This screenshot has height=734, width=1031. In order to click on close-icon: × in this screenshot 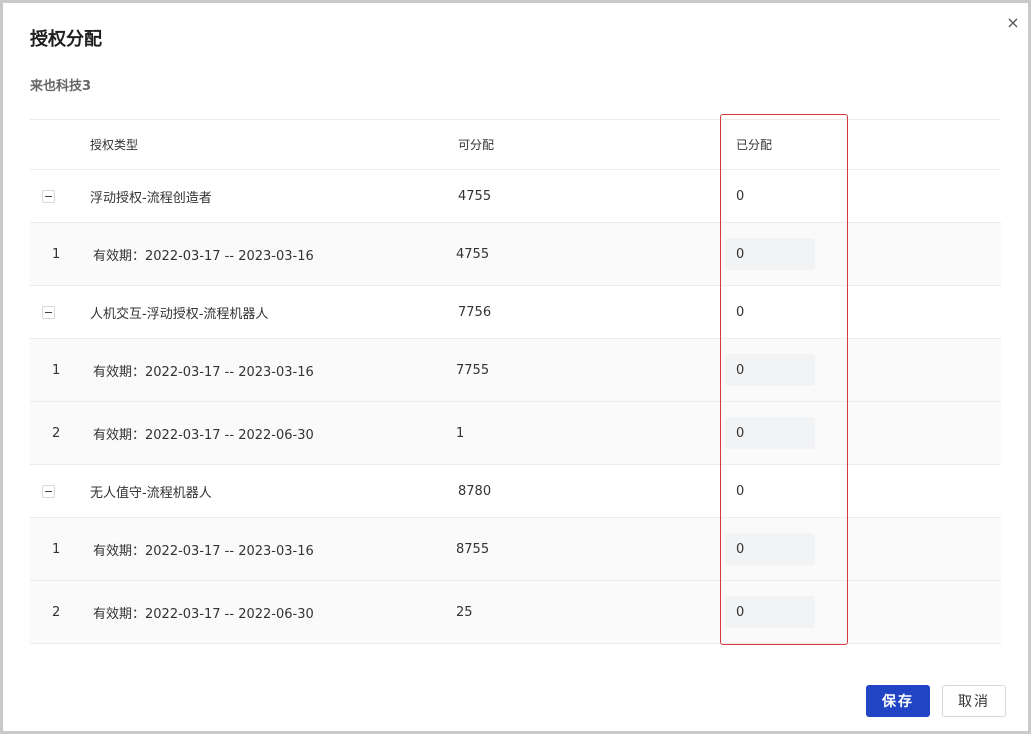, I will do `click(1013, 23)`.